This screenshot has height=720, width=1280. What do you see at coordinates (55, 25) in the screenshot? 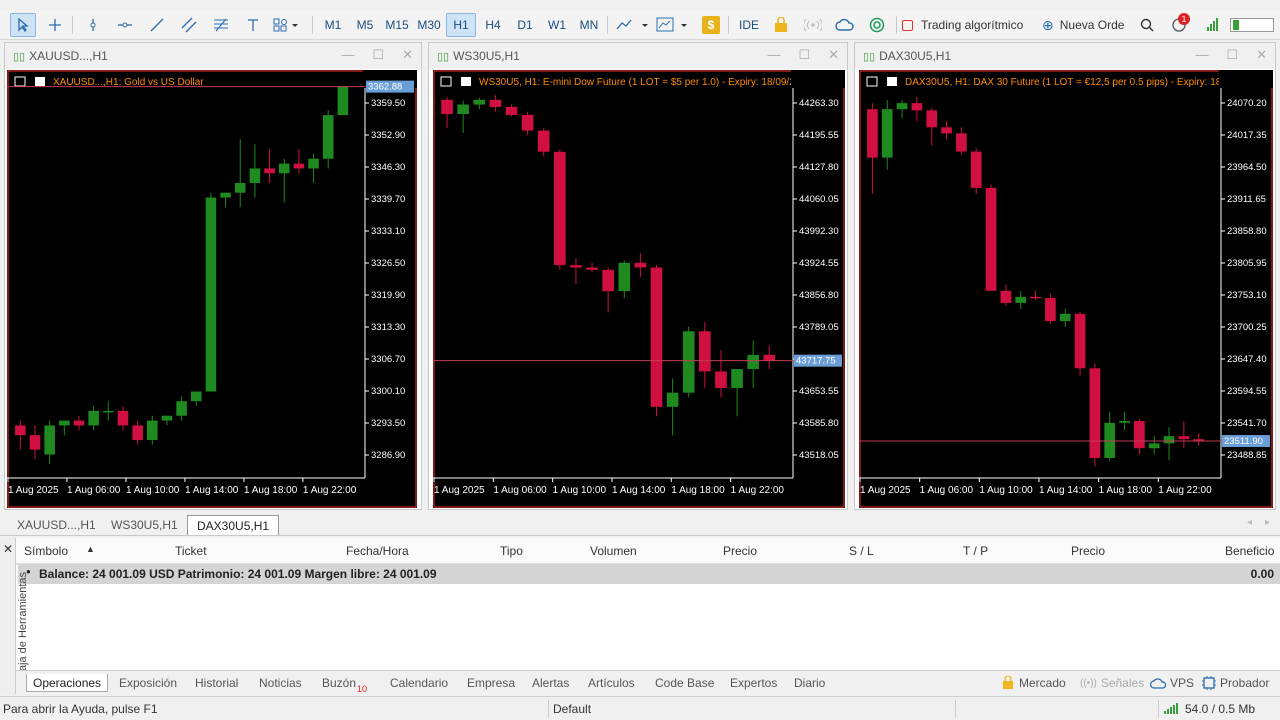
I see `crosshair-icon` at bounding box center [55, 25].